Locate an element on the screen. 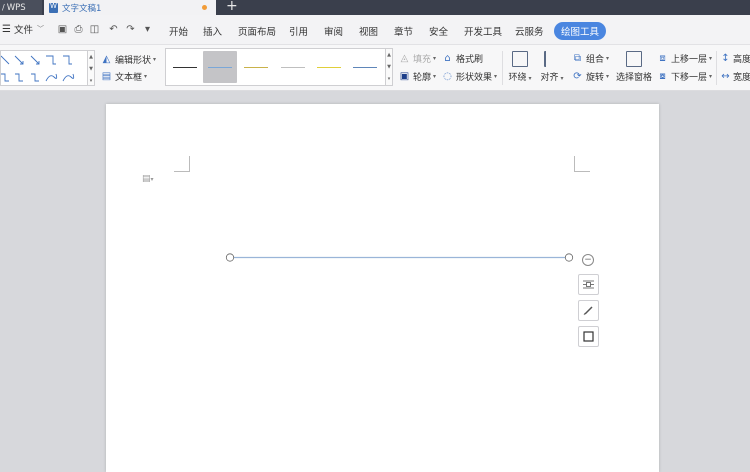 This screenshot has width=750, height=472. send-backward-button: ⧇ 下移一层 ▾ is located at coordinates (684, 76).